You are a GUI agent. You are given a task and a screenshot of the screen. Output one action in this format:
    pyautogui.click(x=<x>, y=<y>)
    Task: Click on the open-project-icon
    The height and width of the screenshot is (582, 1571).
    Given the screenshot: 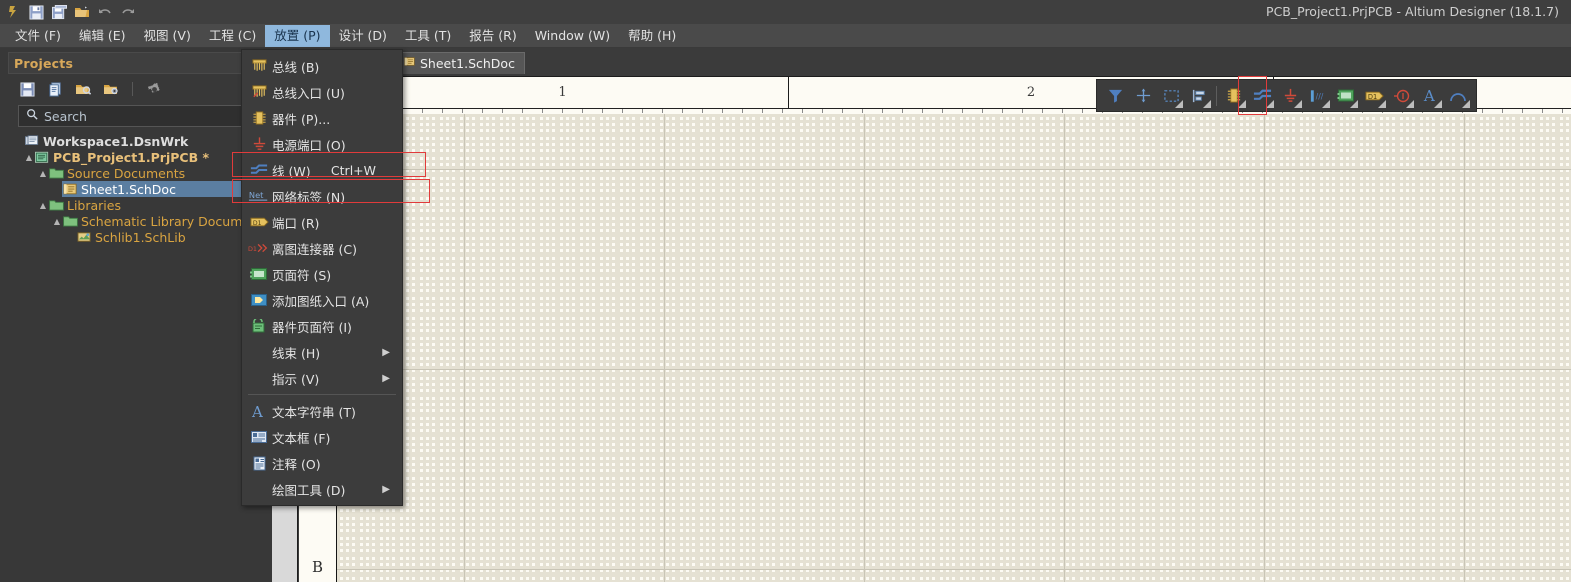 What is the action you would take?
    pyautogui.click(x=83, y=89)
    